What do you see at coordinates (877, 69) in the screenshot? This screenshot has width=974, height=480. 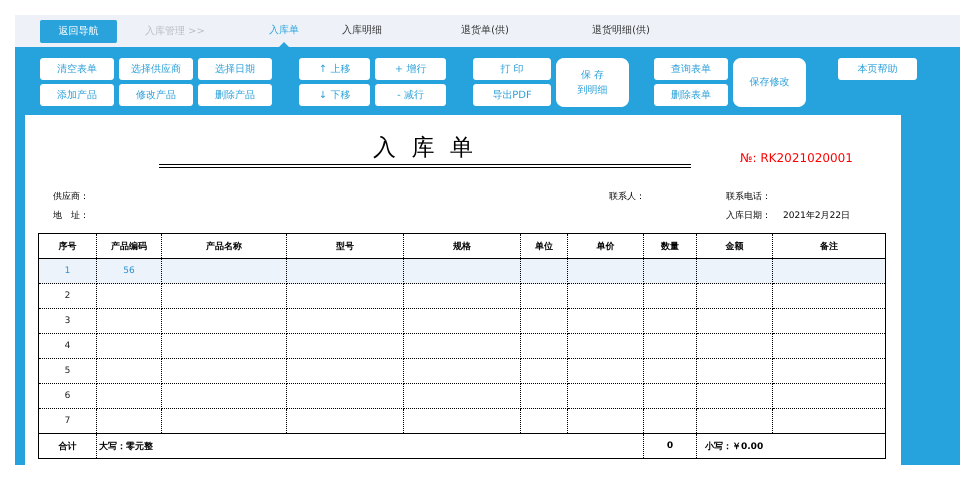 I see `toolbar-button: 本页帮助` at bounding box center [877, 69].